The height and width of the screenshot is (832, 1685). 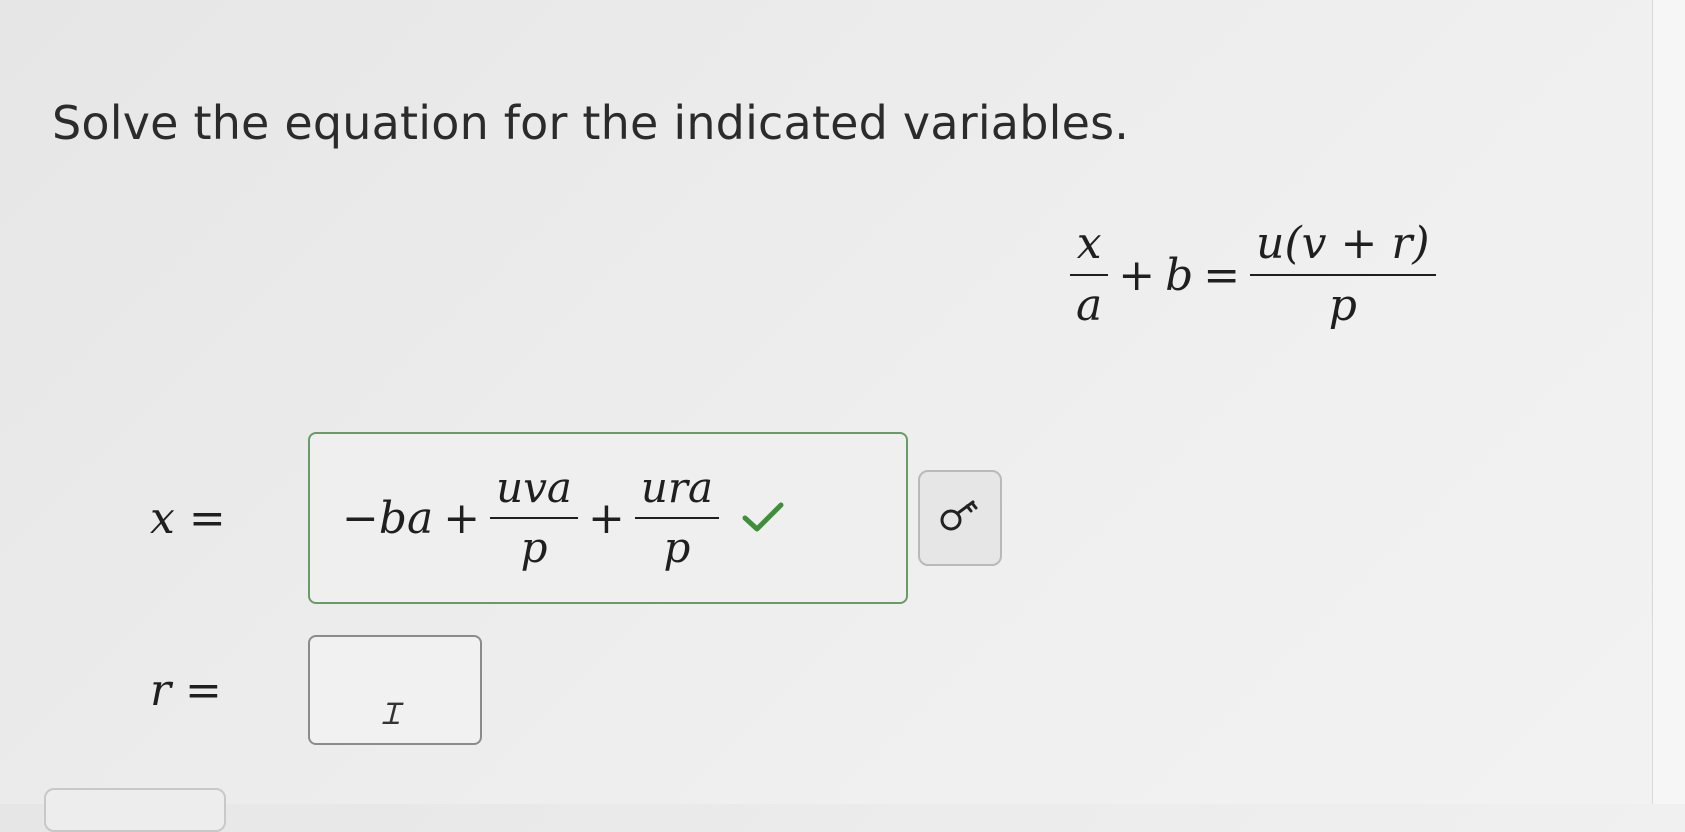 I want to click on key-icon, so click(x=960, y=518).